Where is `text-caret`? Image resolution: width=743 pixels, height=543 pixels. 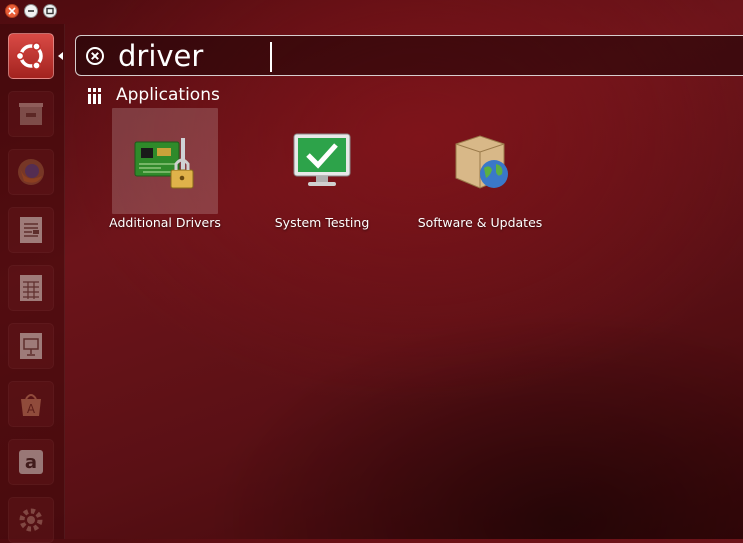
text-caret is located at coordinates (271, 57).